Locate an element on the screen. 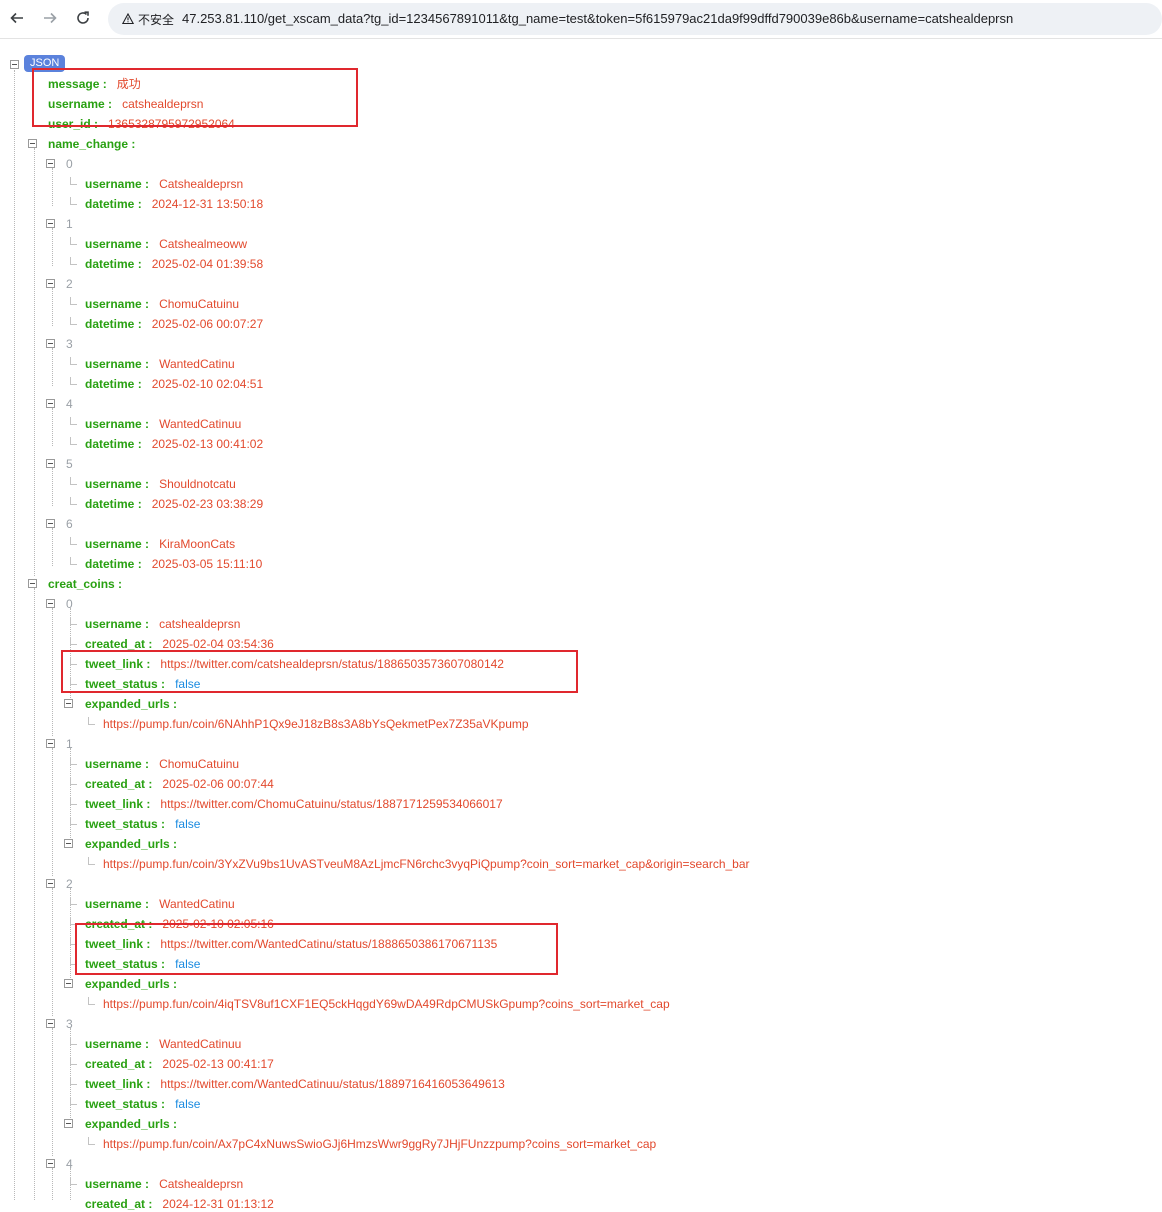 Image resolution: width=1162 pixels, height=1212 pixels. json-value: 2025-02-04 01:39:58 is located at coordinates (207, 264).